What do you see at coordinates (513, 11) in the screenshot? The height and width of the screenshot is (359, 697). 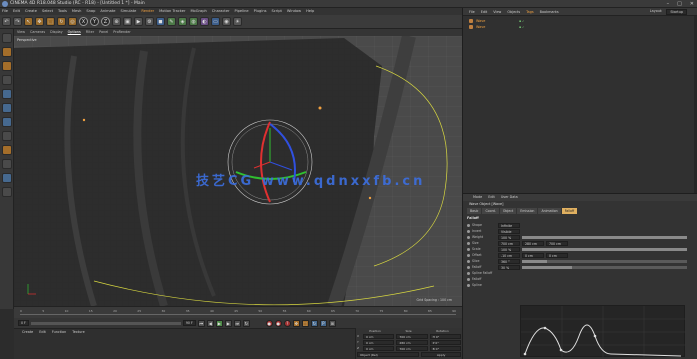 I see `object-menu-objects: Objects` at bounding box center [513, 11].